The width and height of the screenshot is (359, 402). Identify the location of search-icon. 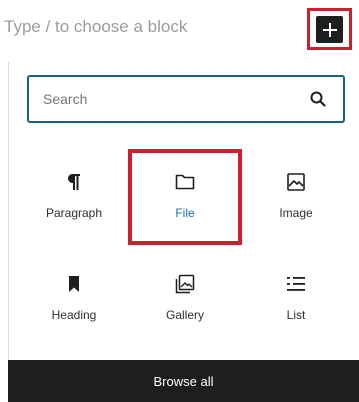
(318, 99).